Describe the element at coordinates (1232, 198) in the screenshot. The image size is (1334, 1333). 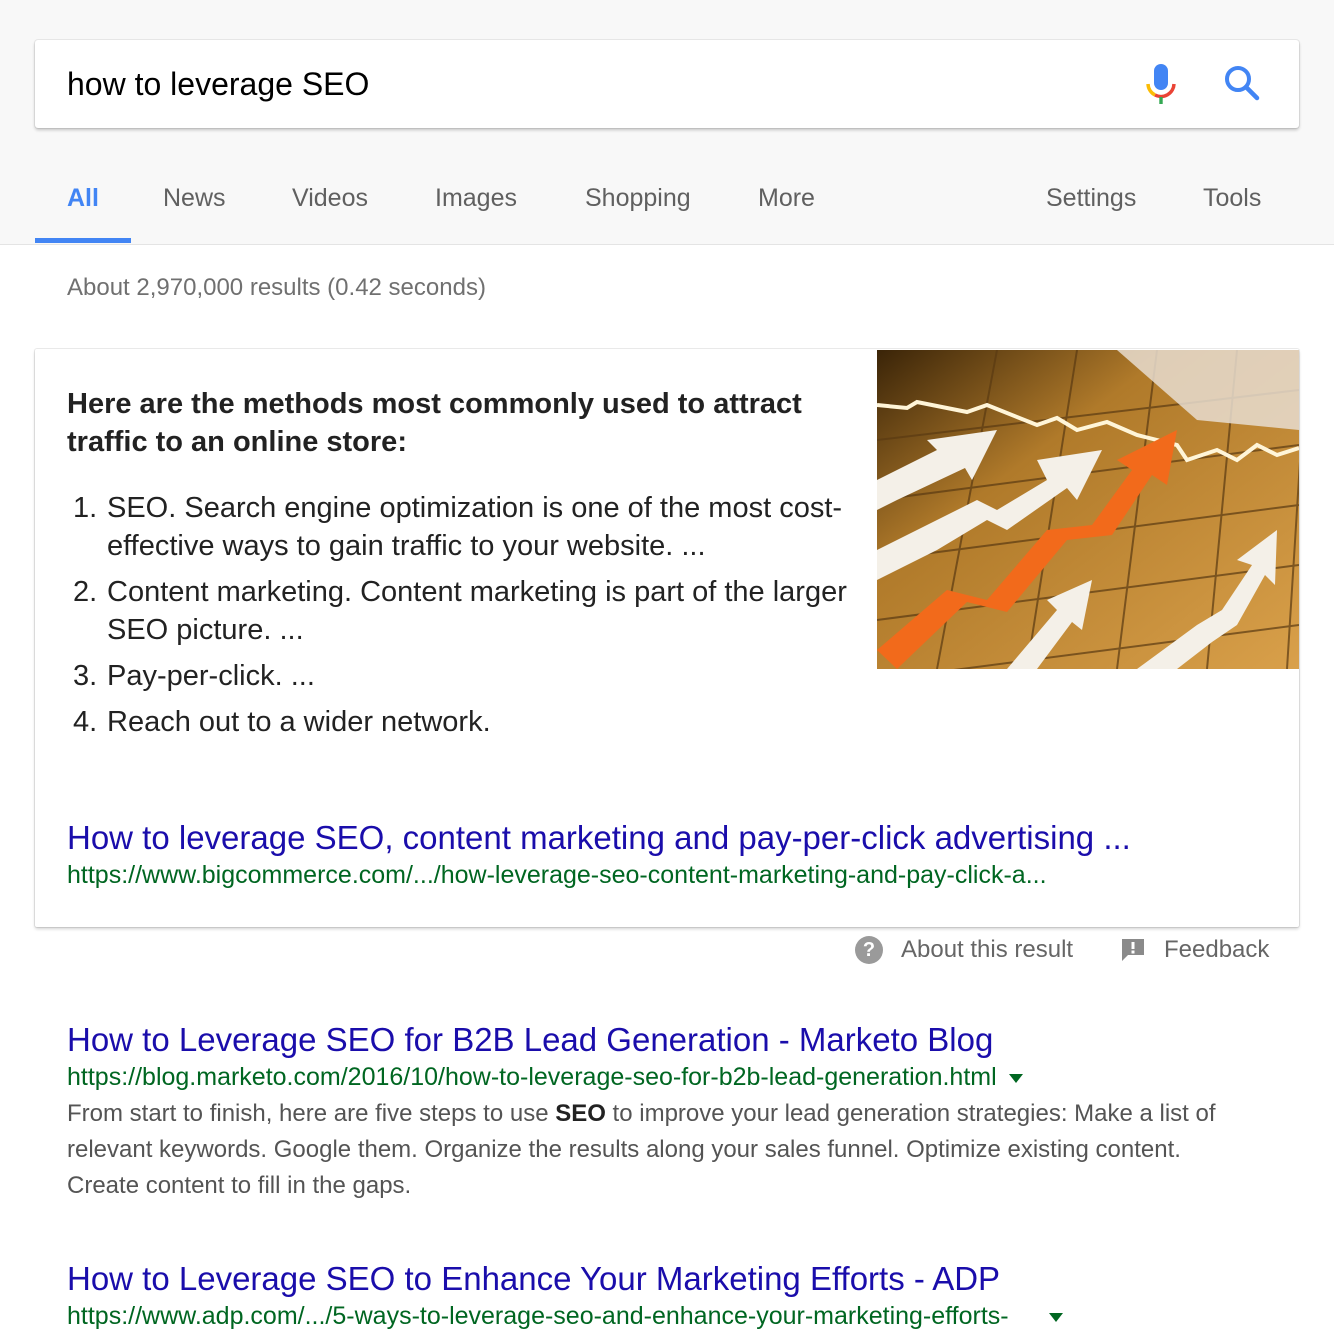
I see `tab-tools: Tools` at that location.